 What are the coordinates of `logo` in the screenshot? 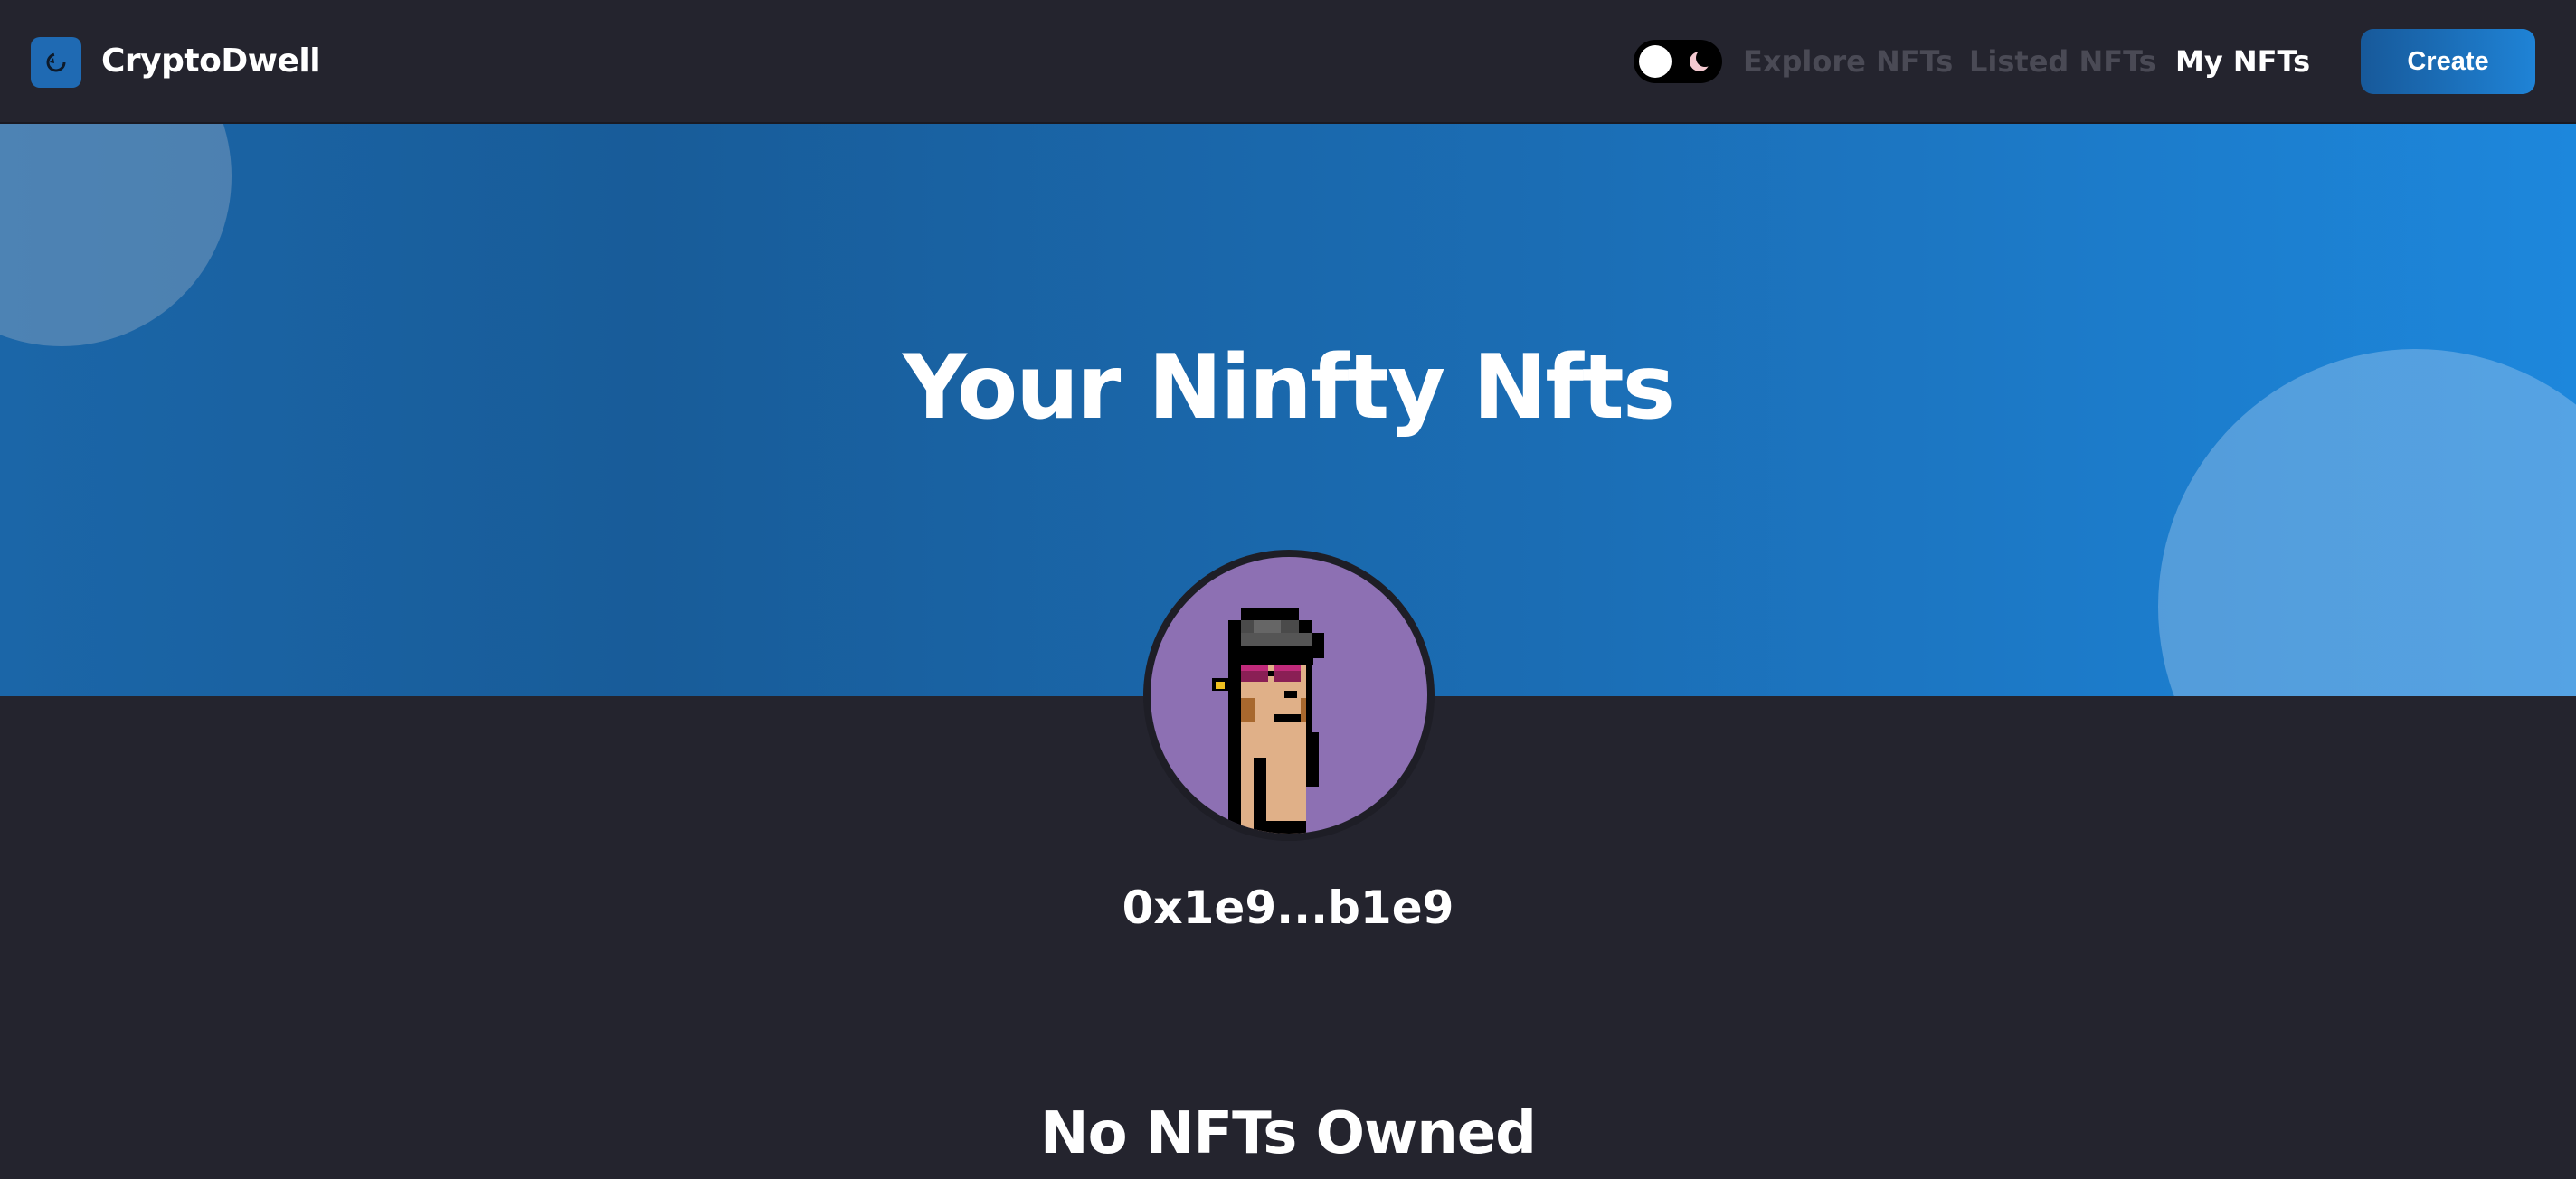 It's located at (56, 62).